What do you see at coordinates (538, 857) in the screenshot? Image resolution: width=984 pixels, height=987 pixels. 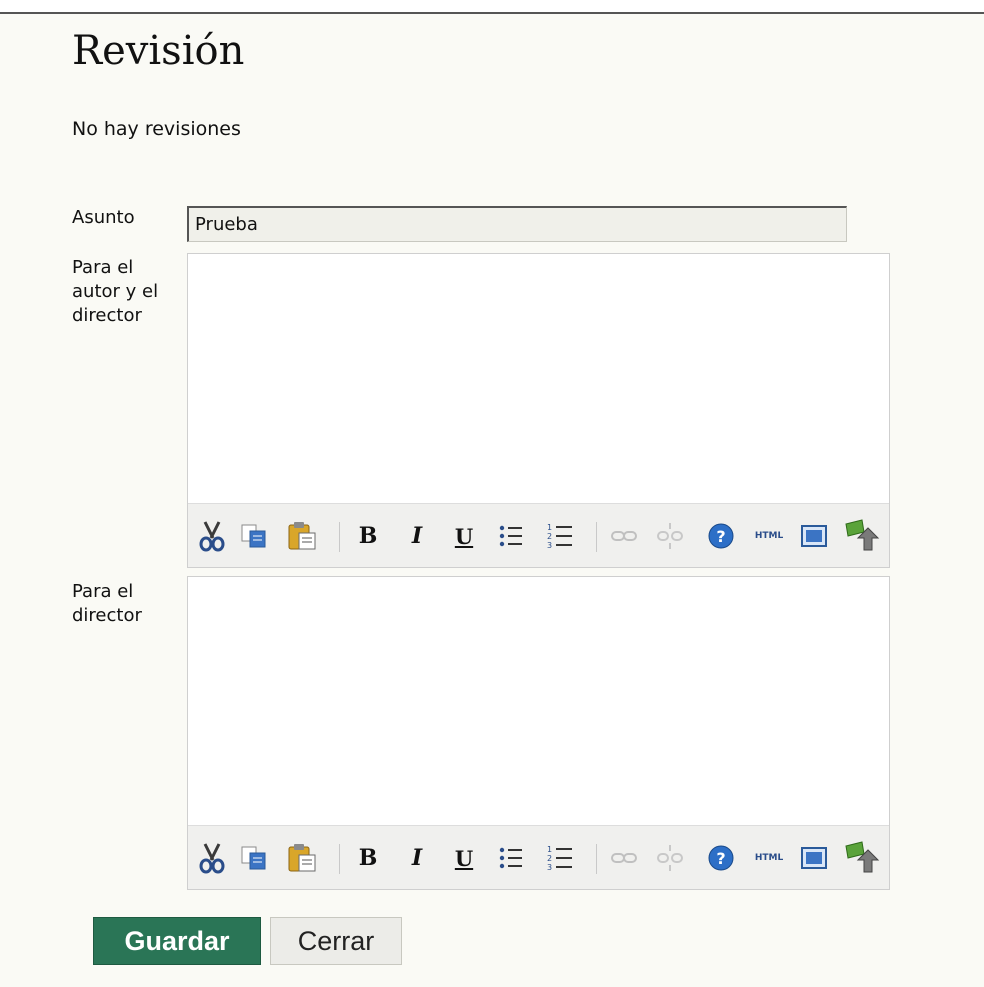 I see `editor-only-toolbar: B I U 123 ? HTML` at bounding box center [538, 857].